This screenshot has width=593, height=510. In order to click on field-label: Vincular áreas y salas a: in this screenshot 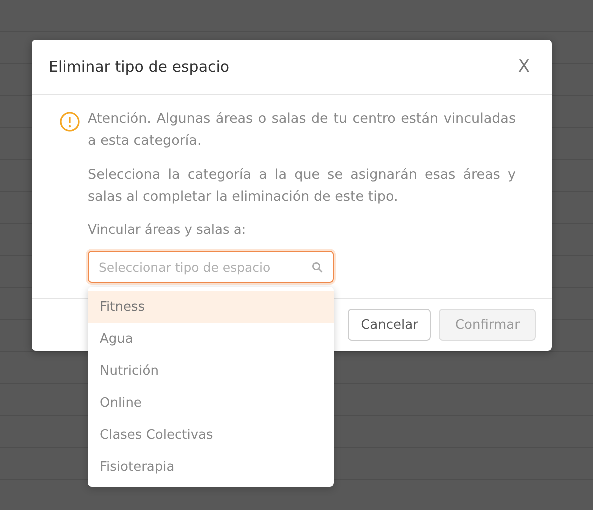, I will do `click(167, 230)`.